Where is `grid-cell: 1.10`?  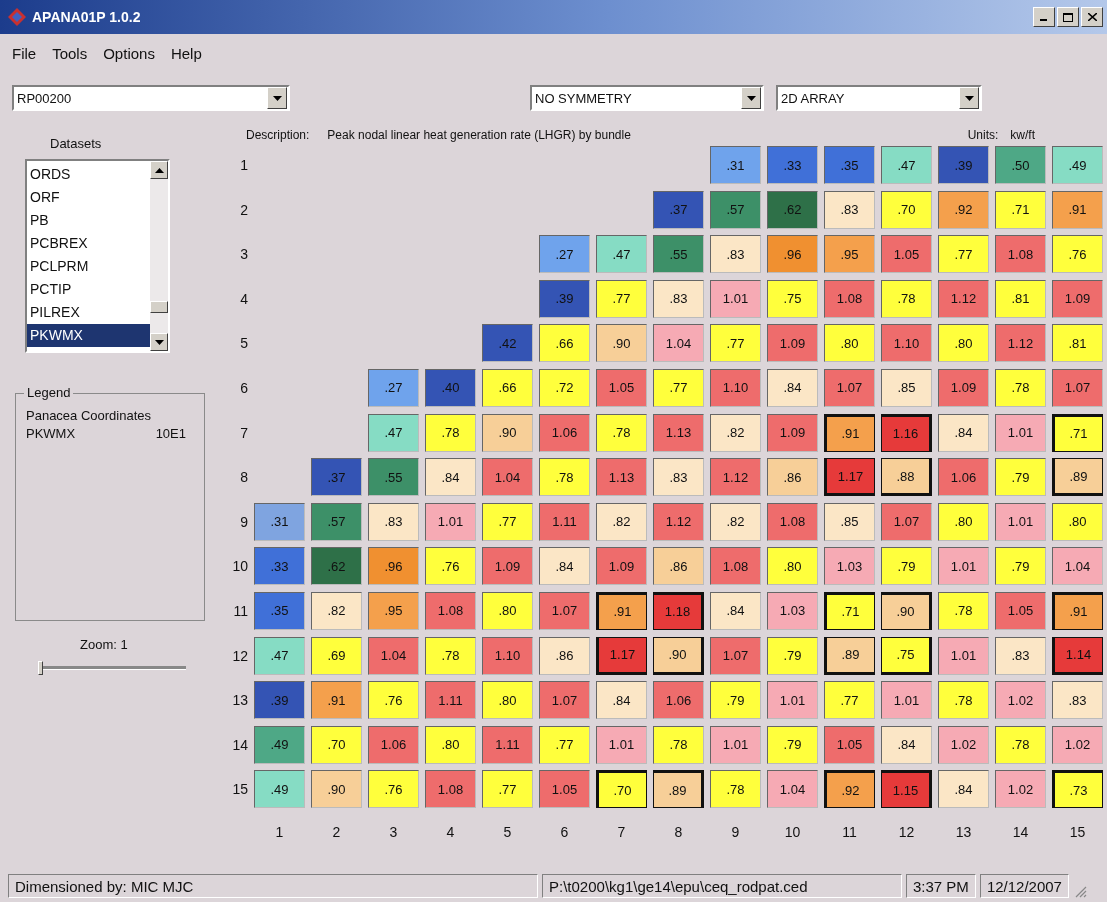 grid-cell: 1.10 is located at coordinates (906, 343).